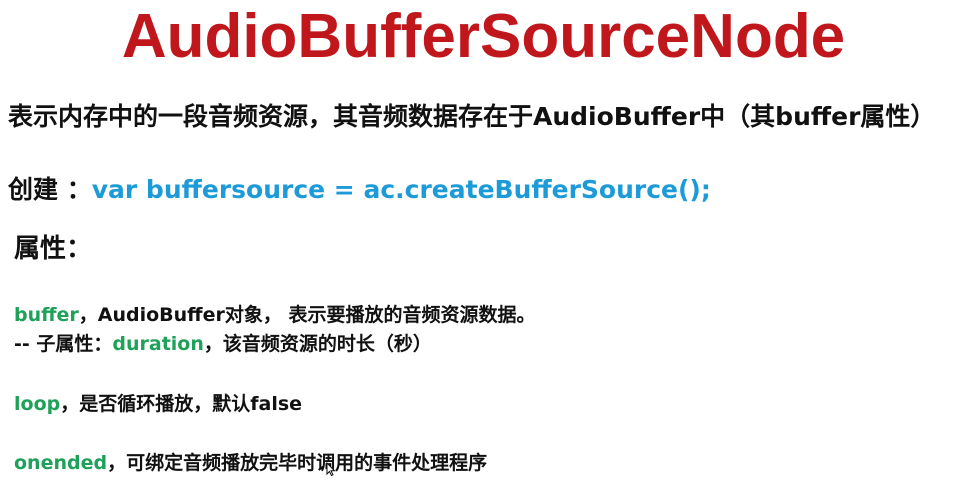  I want to click on properties-heading: 属性：, so click(53, 249).